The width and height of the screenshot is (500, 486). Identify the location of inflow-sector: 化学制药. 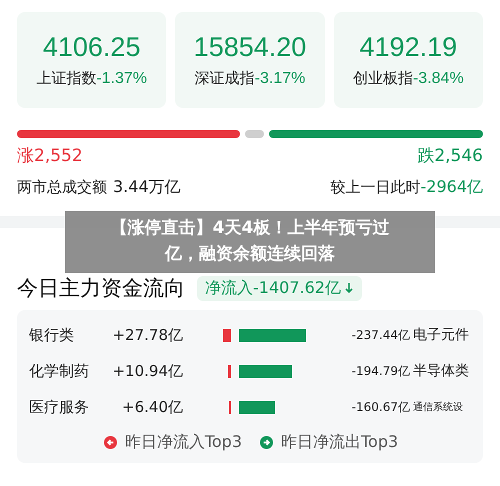
(66, 371).